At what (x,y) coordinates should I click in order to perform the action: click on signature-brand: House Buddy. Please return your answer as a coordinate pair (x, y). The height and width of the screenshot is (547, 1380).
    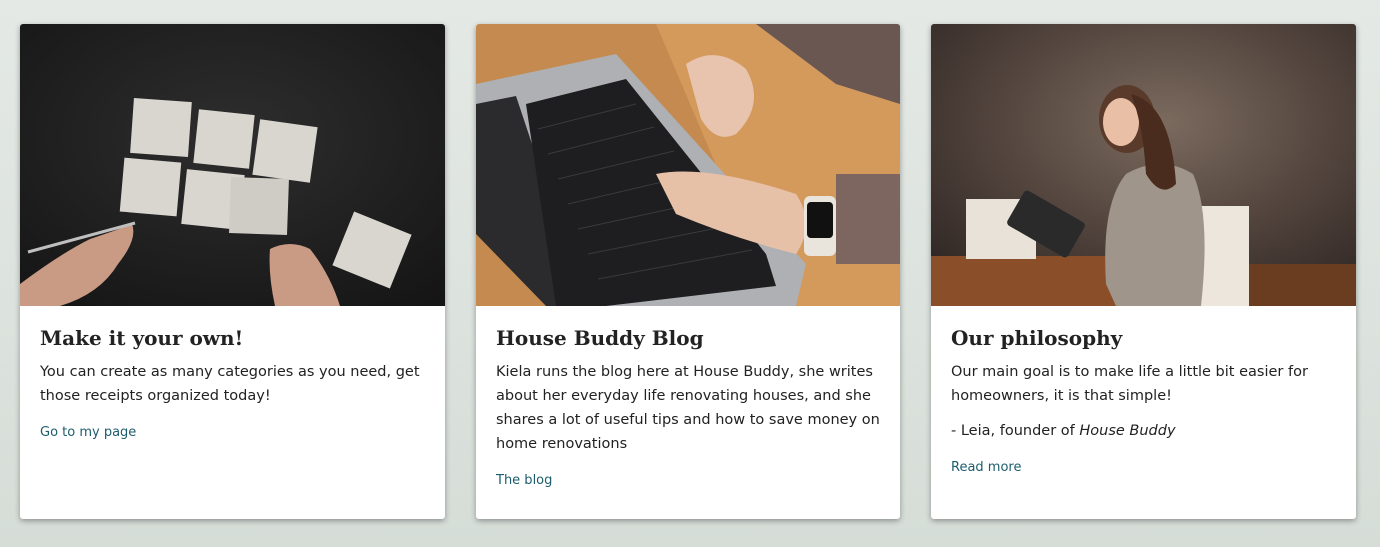
    Looking at the image, I should click on (1127, 431).